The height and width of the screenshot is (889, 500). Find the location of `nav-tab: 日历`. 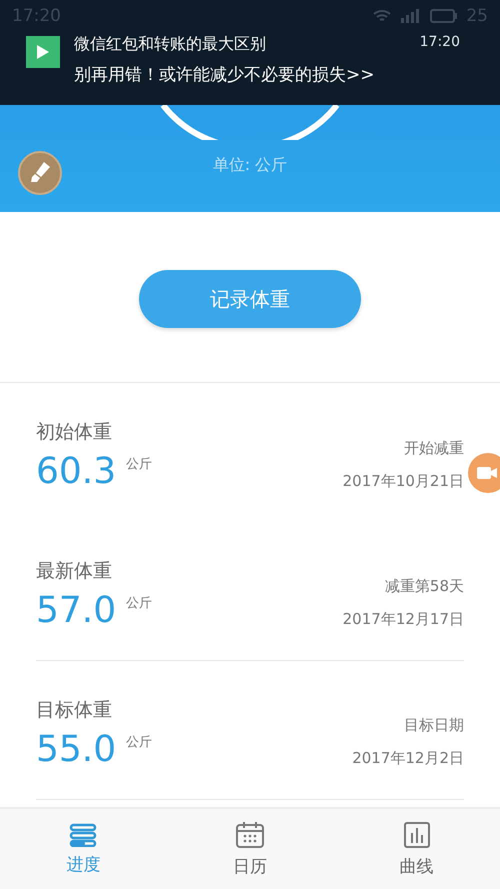

nav-tab: 日历 is located at coordinates (250, 849).